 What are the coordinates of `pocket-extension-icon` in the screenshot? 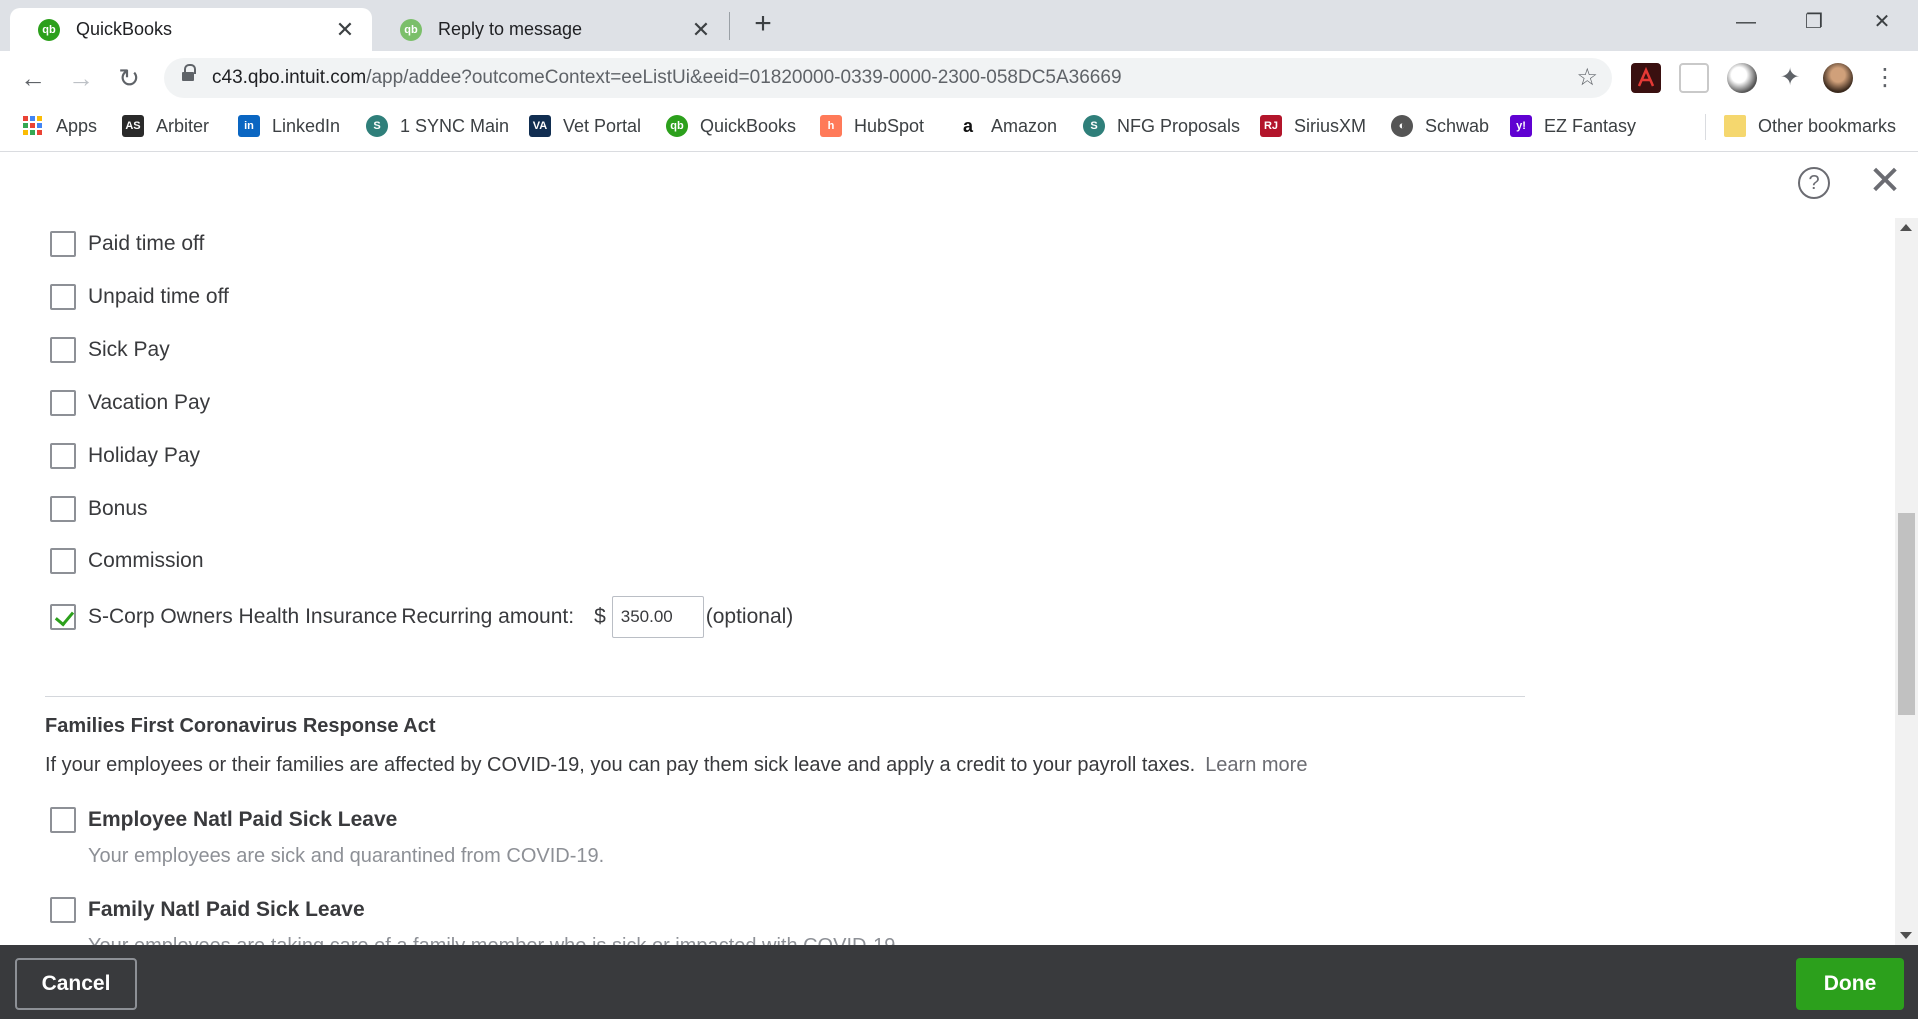 It's located at (1694, 78).